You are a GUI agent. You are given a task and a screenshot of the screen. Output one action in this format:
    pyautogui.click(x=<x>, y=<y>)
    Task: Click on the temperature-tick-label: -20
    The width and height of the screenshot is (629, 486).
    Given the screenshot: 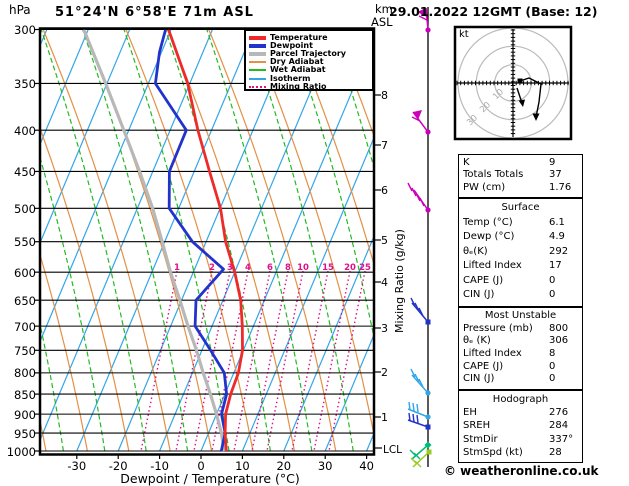 What is the action you would take?
    pyautogui.click(x=118, y=466)
    